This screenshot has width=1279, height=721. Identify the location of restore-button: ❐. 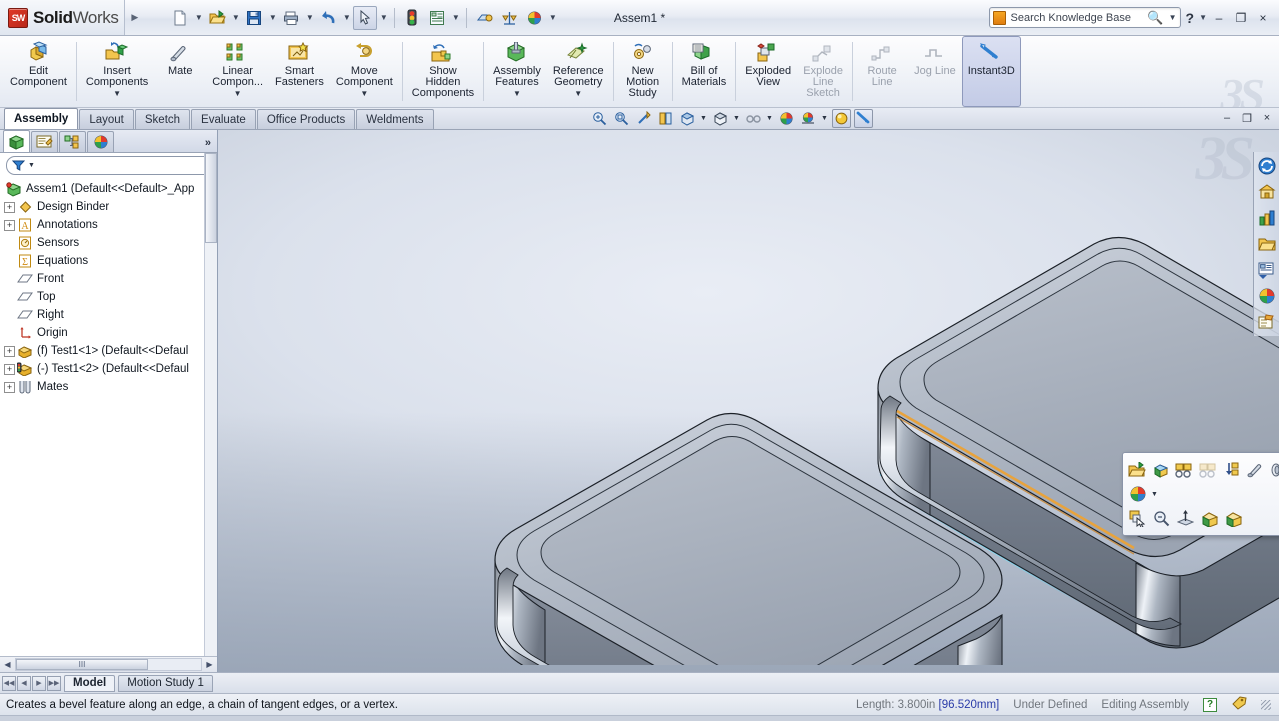
(1241, 18).